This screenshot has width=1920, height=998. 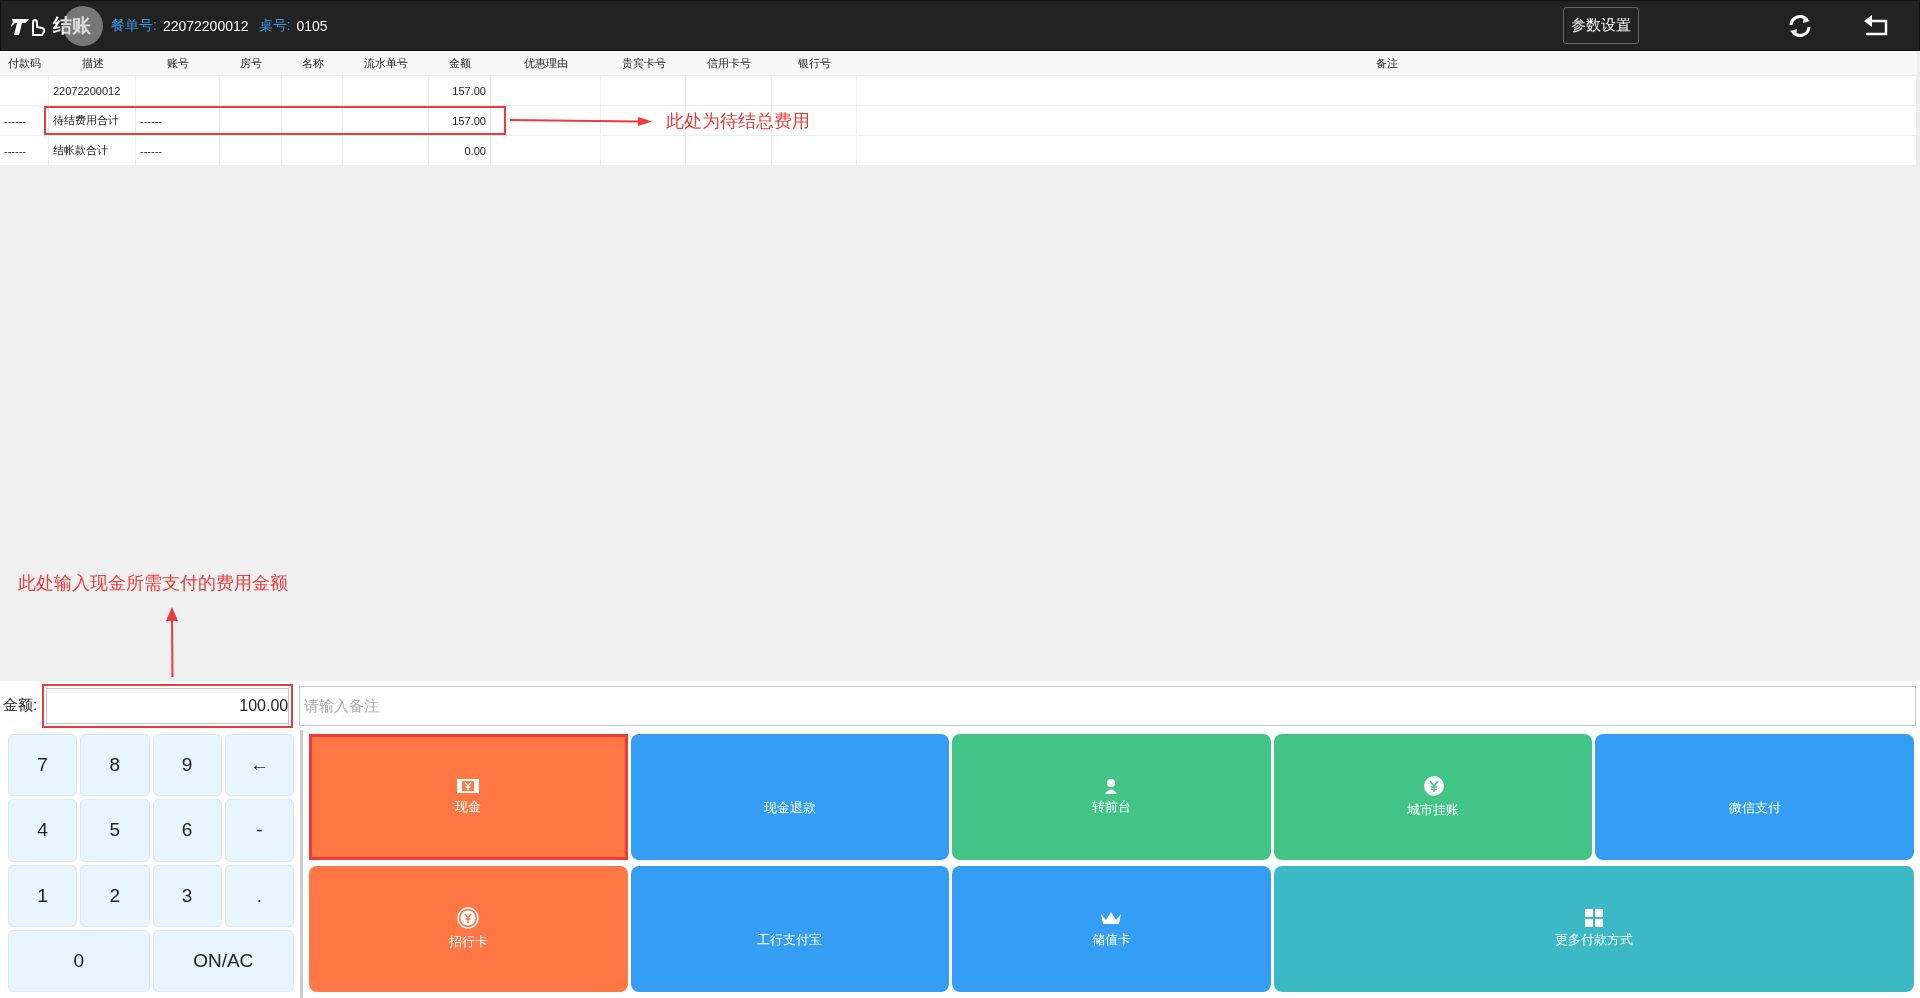 I want to click on keypad-key: 9, so click(x=187, y=765).